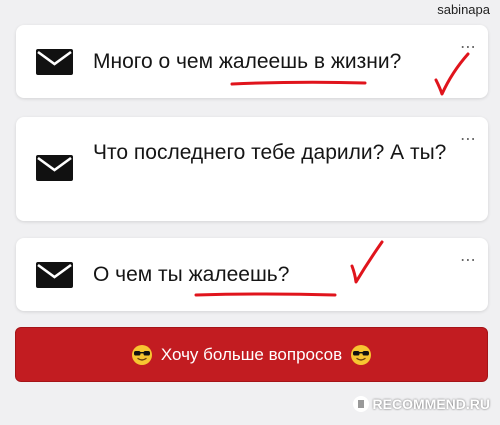 This screenshot has height=425, width=500. I want to click on question-text: Много о чем жалеешь в жизни?, so click(247, 61).